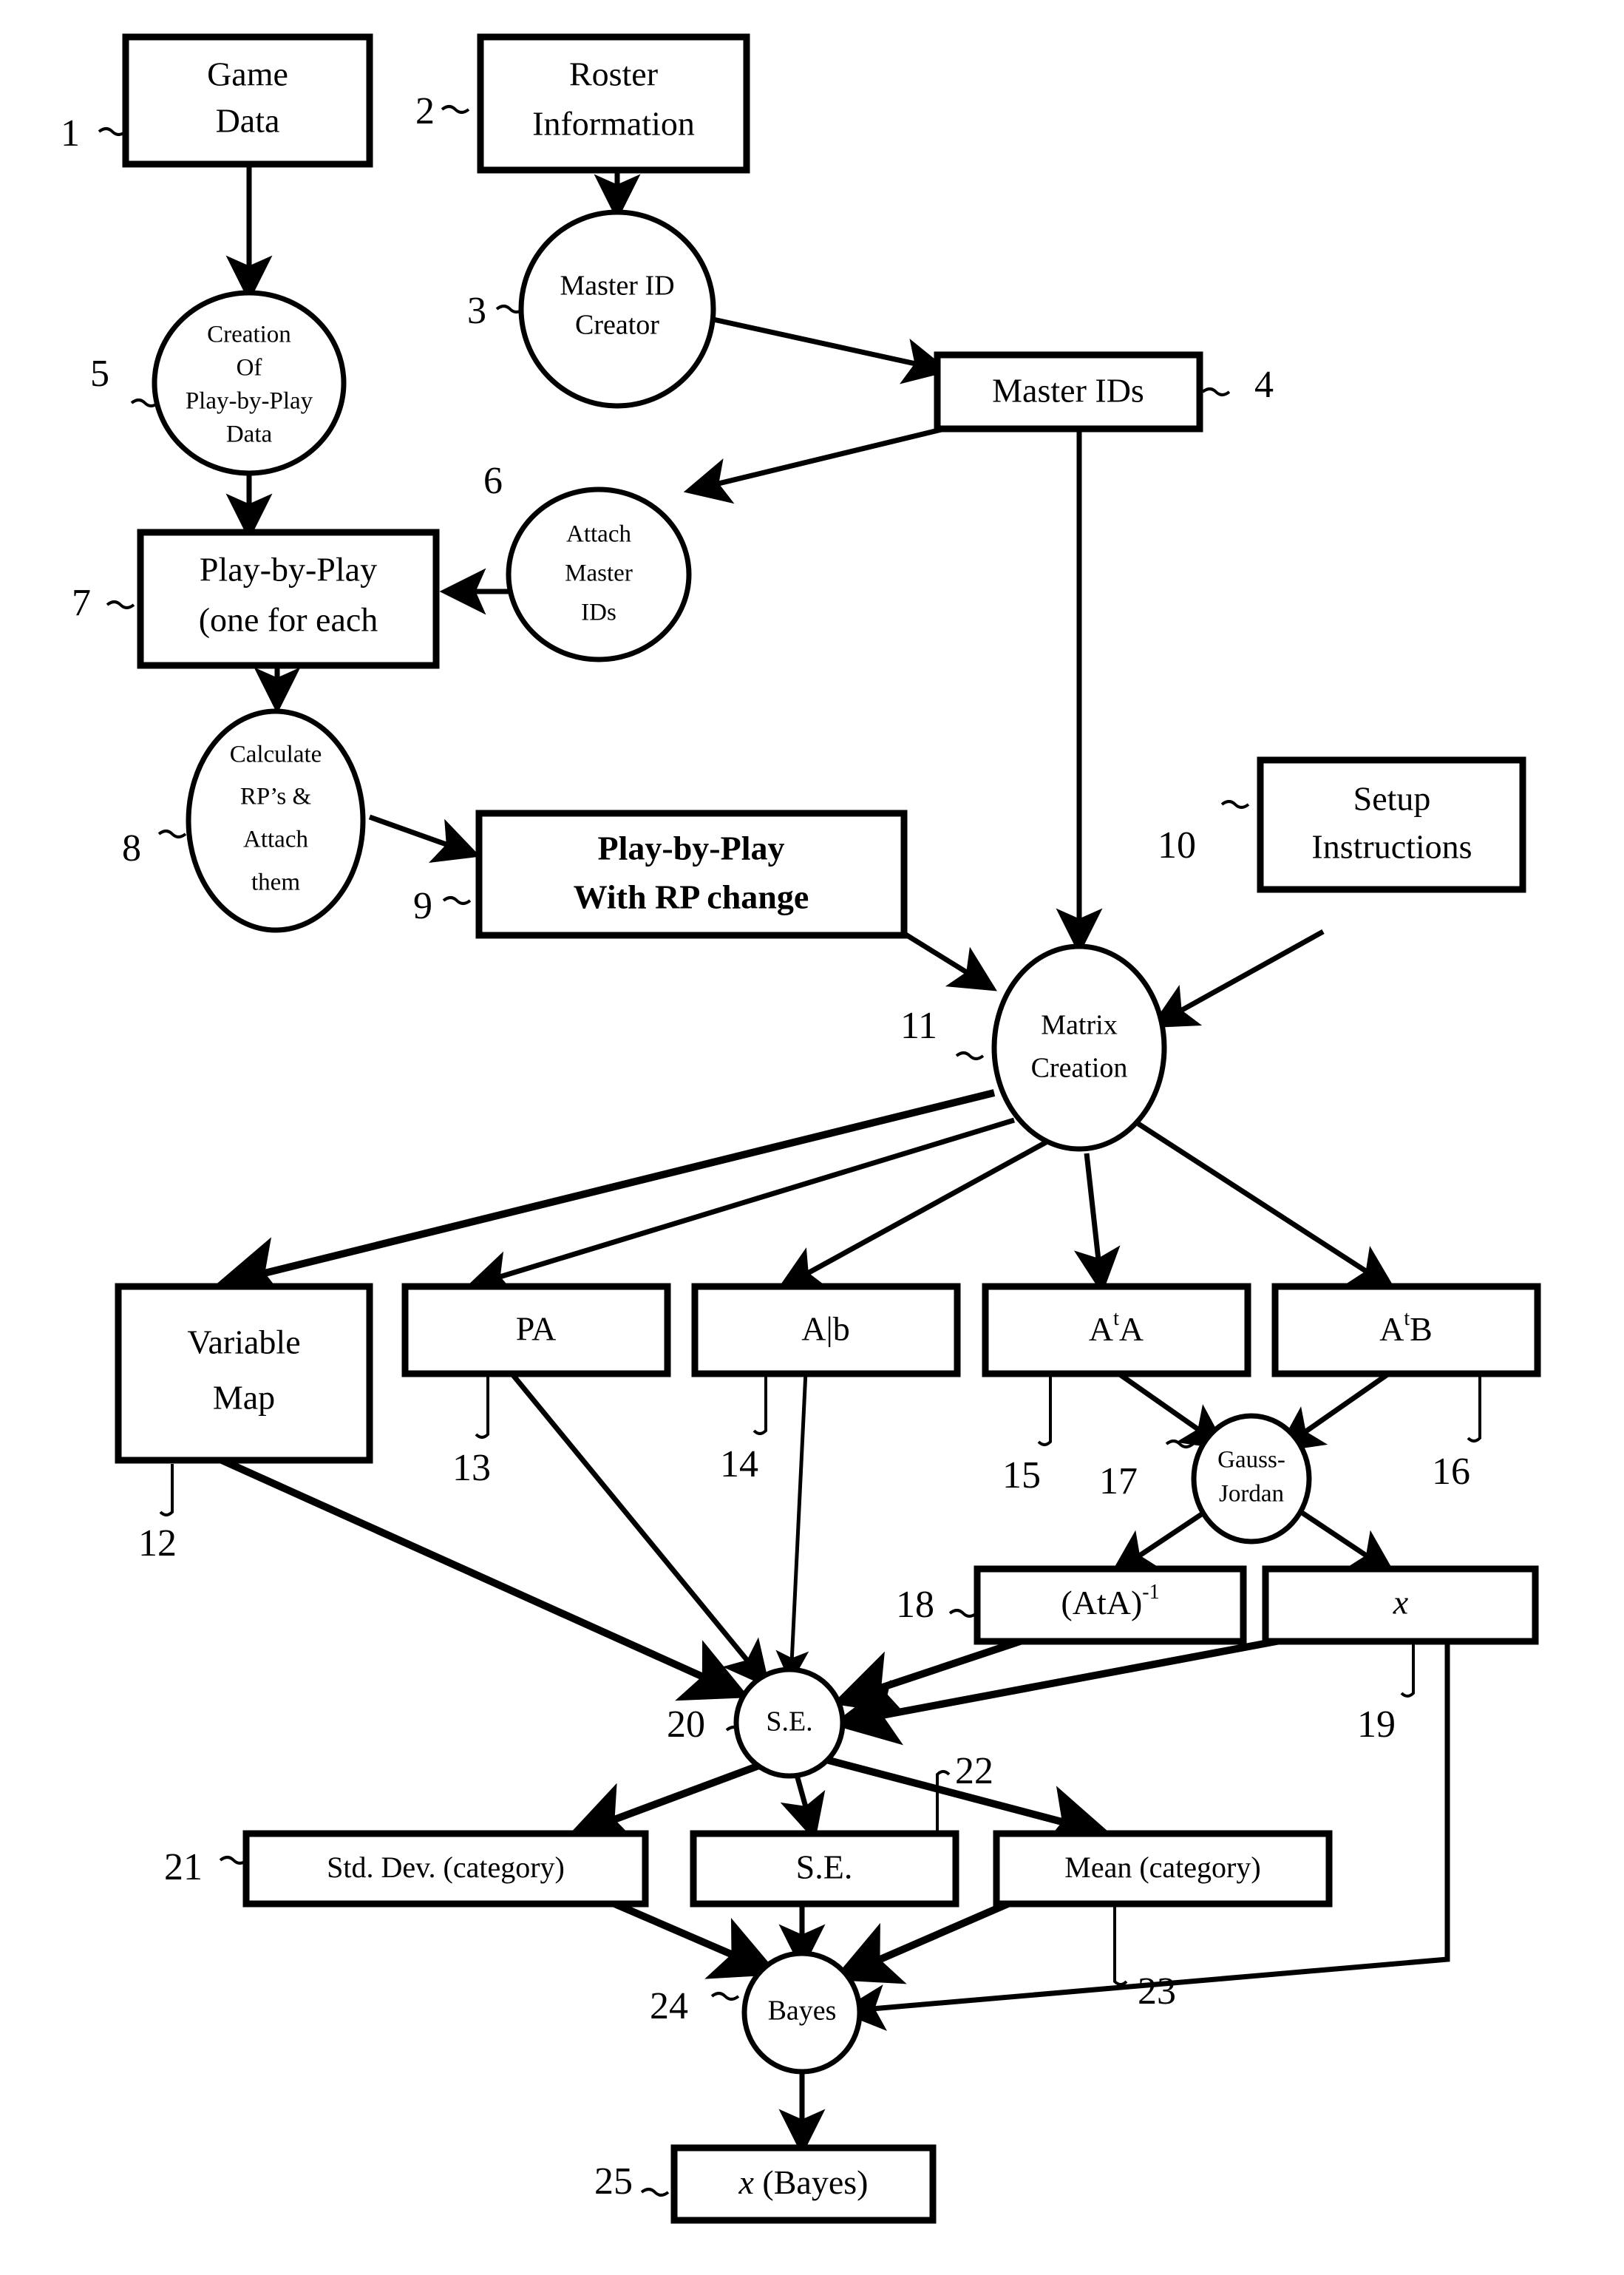 This screenshot has height=2275, width=1624. What do you see at coordinates (1391, 825) in the screenshot?
I see `node-setup-instructions: Setup Instructions` at bounding box center [1391, 825].